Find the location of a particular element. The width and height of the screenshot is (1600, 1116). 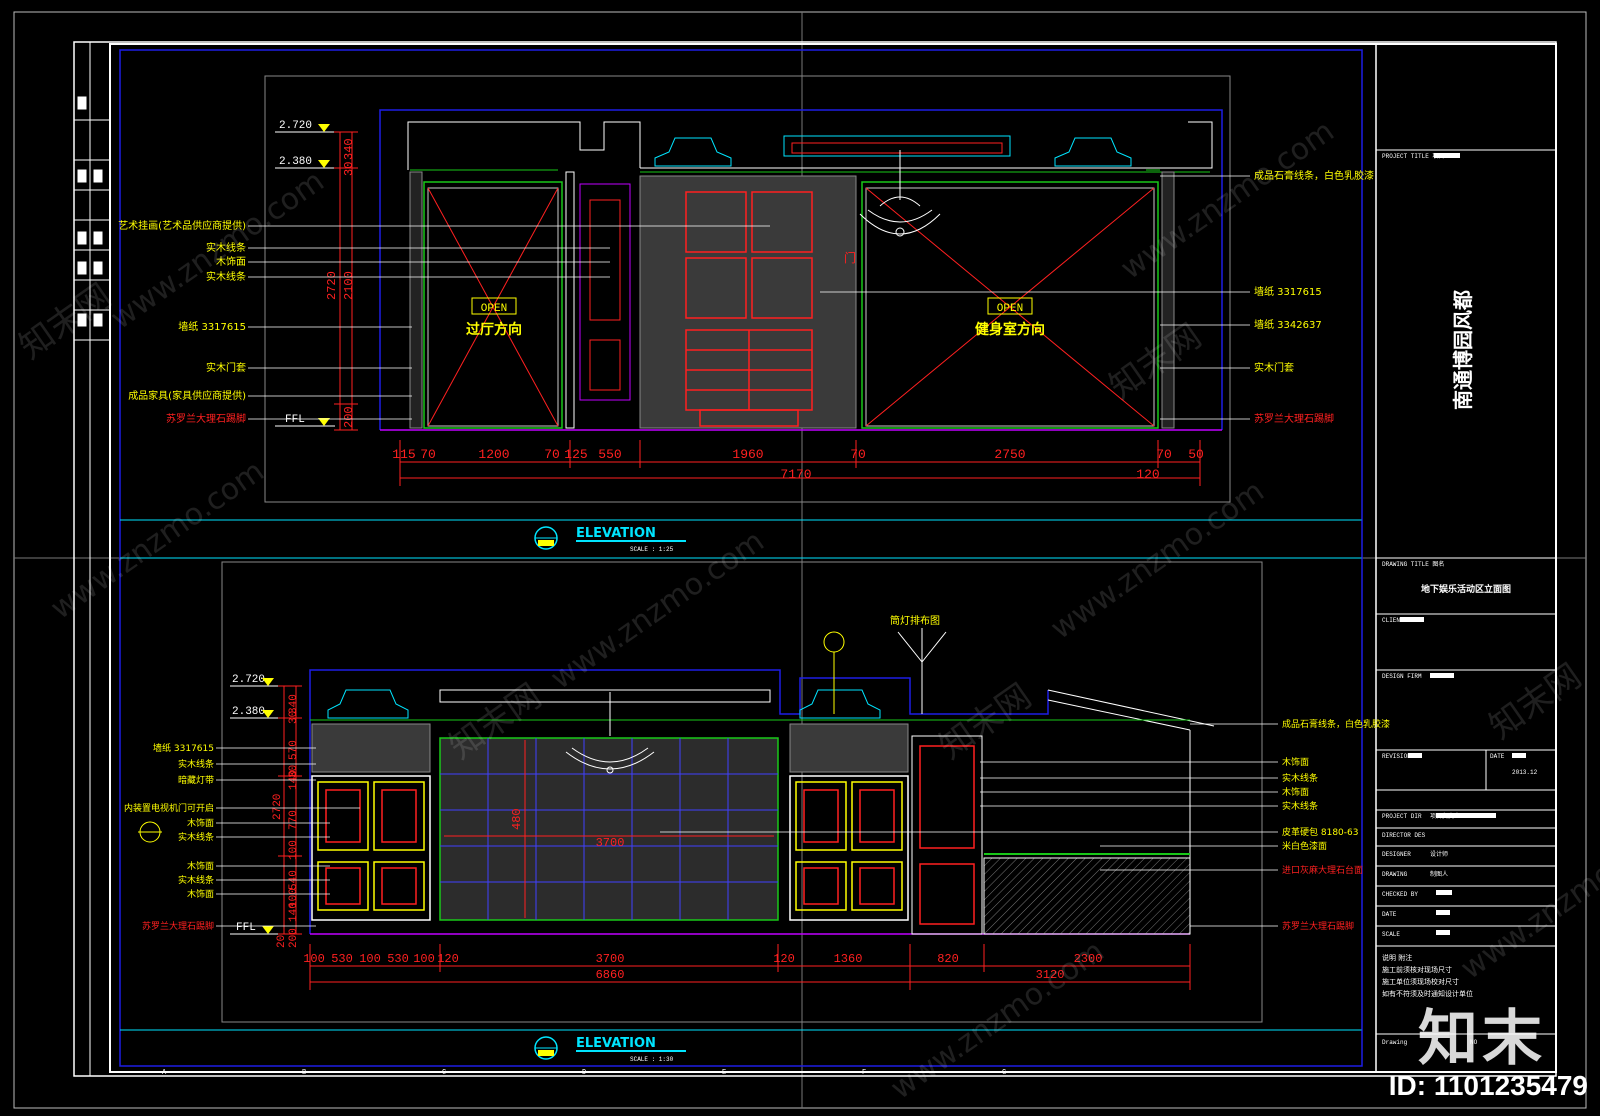

upper-opening-label-left: 过厅方向 is located at coordinates (494, 329).